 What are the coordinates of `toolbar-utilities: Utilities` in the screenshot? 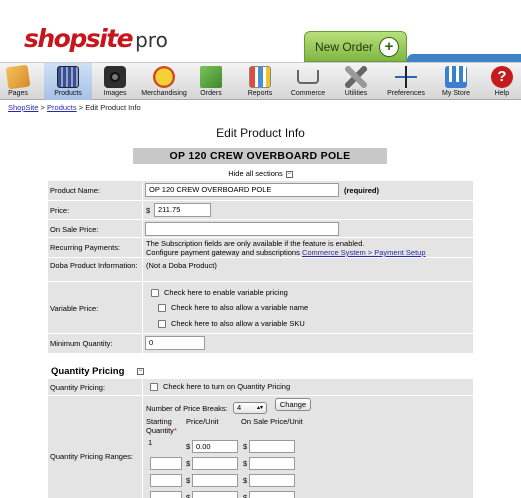 It's located at (356, 81).